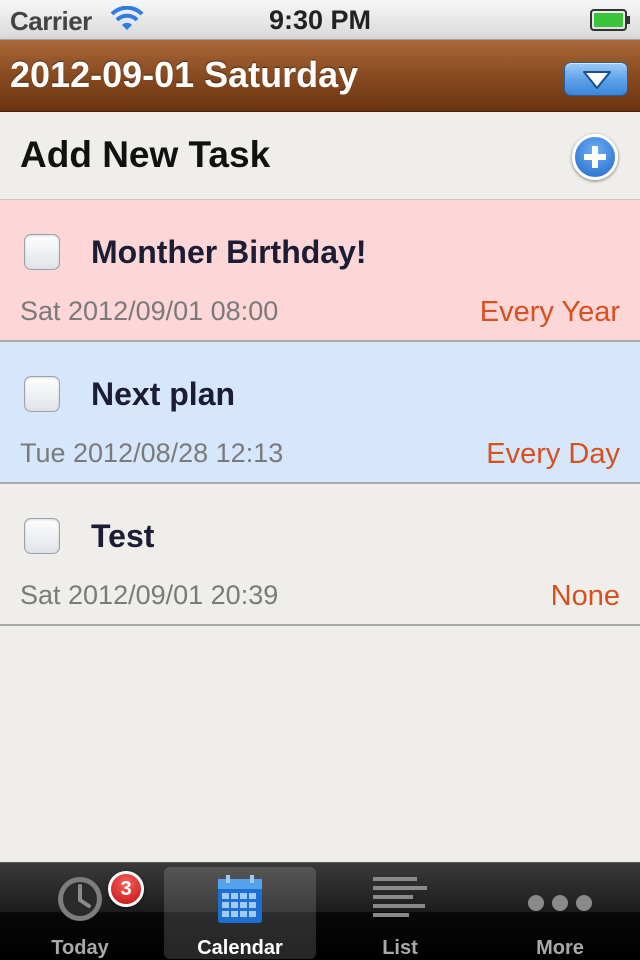 This screenshot has width=640, height=960. Describe the element at coordinates (320, 555) in the screenshot. I see `task-row: Test Sat 2012/09/01 20:39 None` at that location.